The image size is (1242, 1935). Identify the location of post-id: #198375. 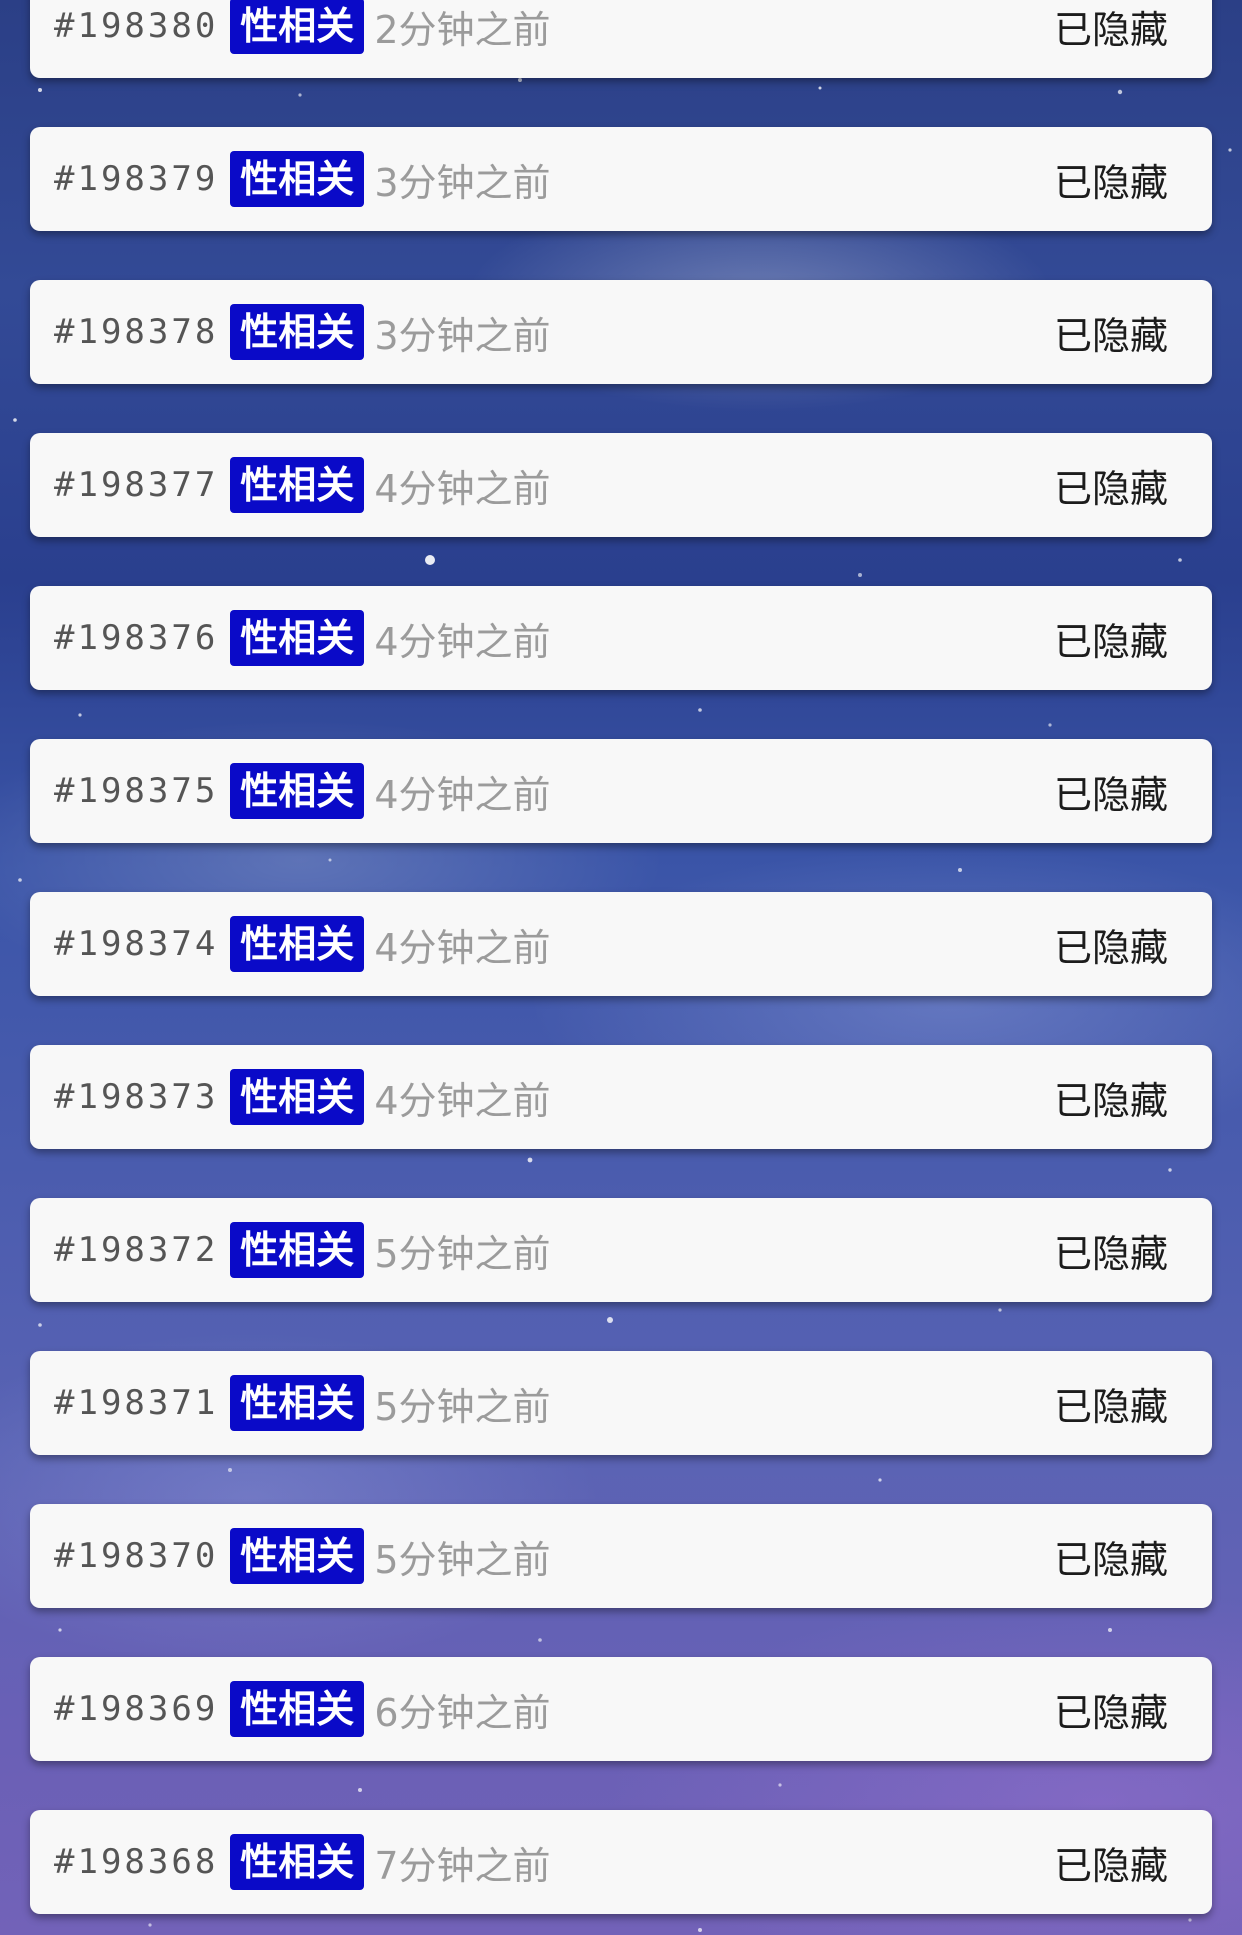
(136, 791).